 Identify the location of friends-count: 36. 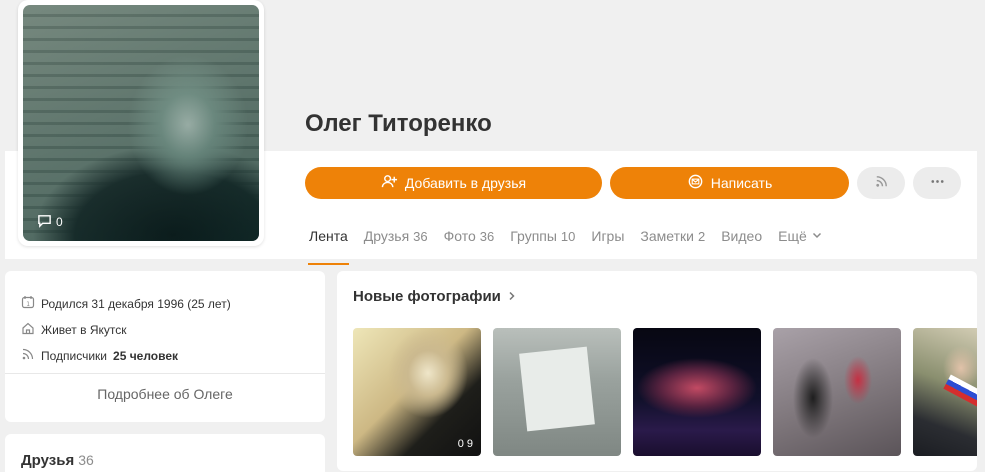
(86, 460).